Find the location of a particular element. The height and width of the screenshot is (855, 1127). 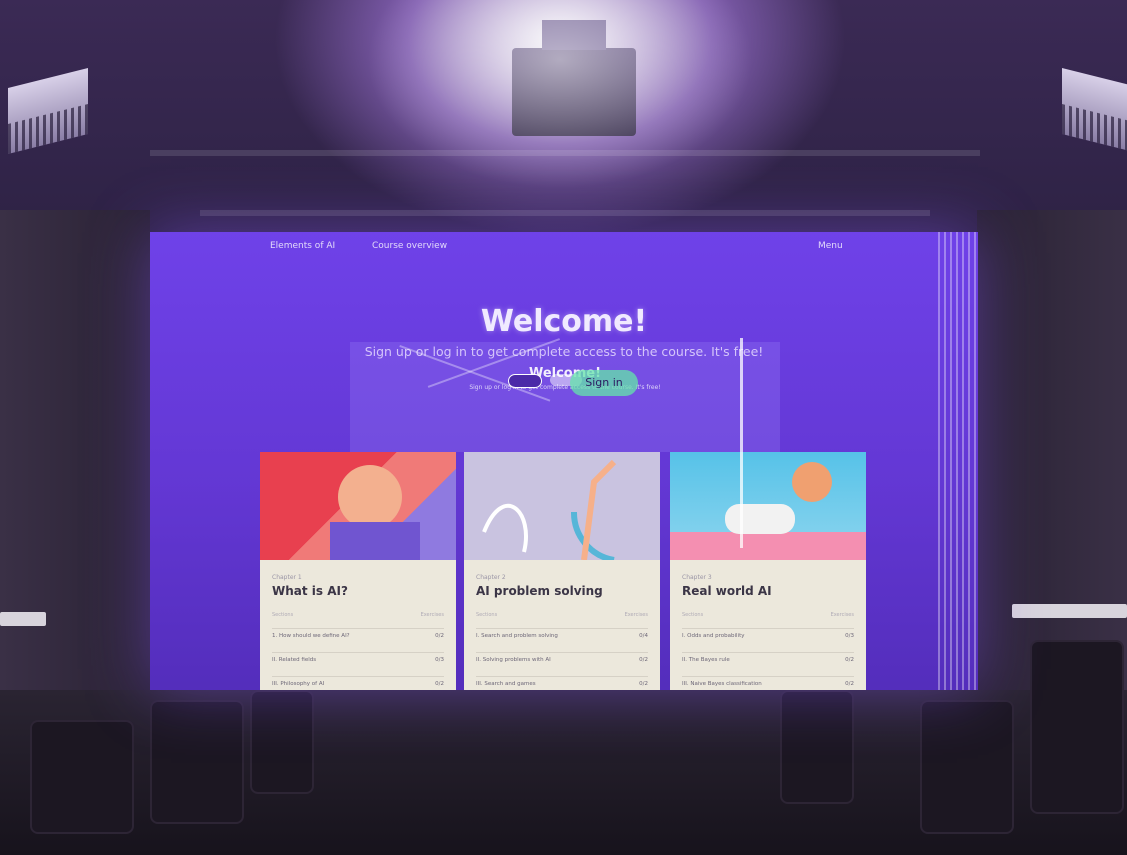

section-label: II. Solving problems with AI is located at coordinates (513, 660).